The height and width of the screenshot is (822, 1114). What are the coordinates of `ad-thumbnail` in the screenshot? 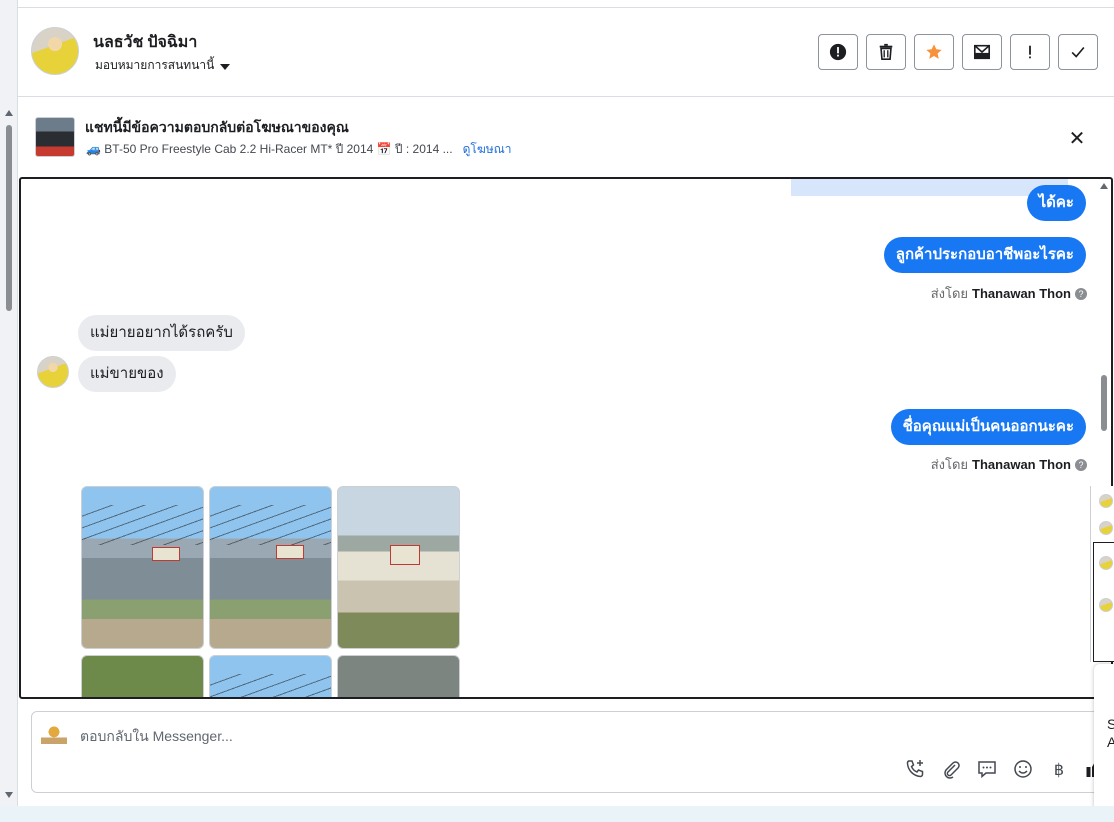 It's located at (55, 137).